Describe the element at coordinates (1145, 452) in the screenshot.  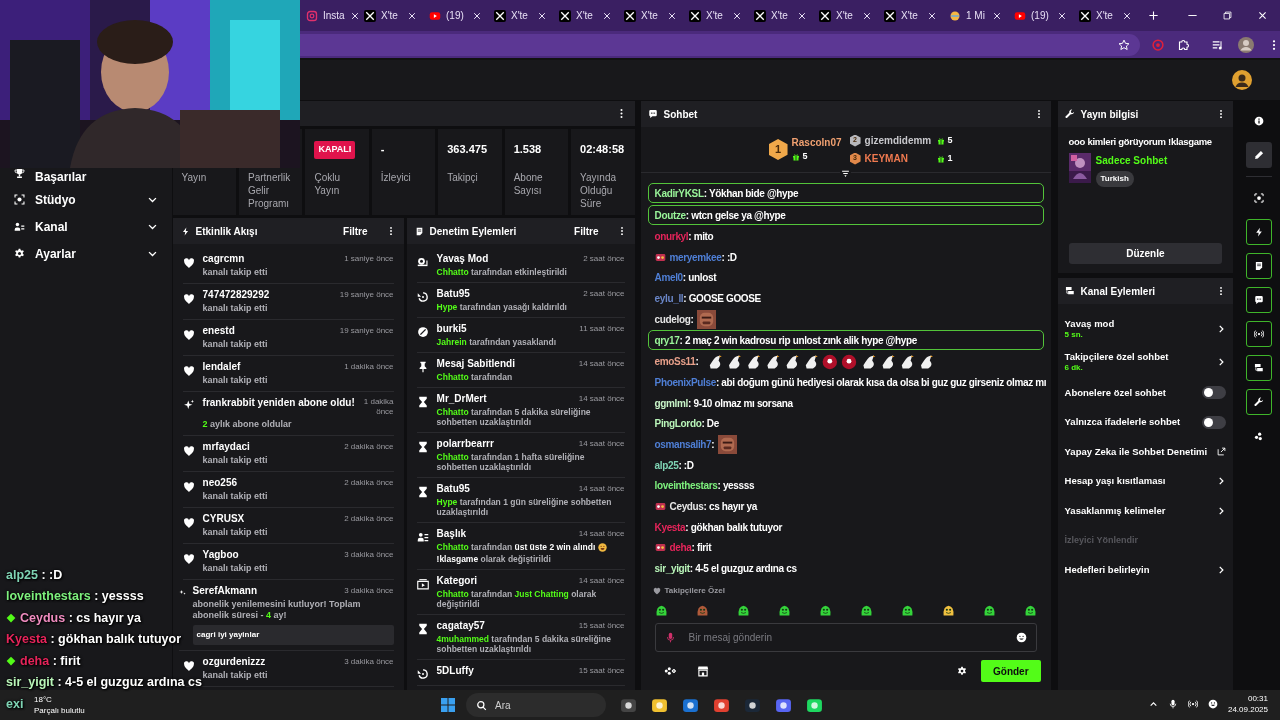
I see `channel-action: Yapay Zeka ile Sohbet Denetimi` at that location.